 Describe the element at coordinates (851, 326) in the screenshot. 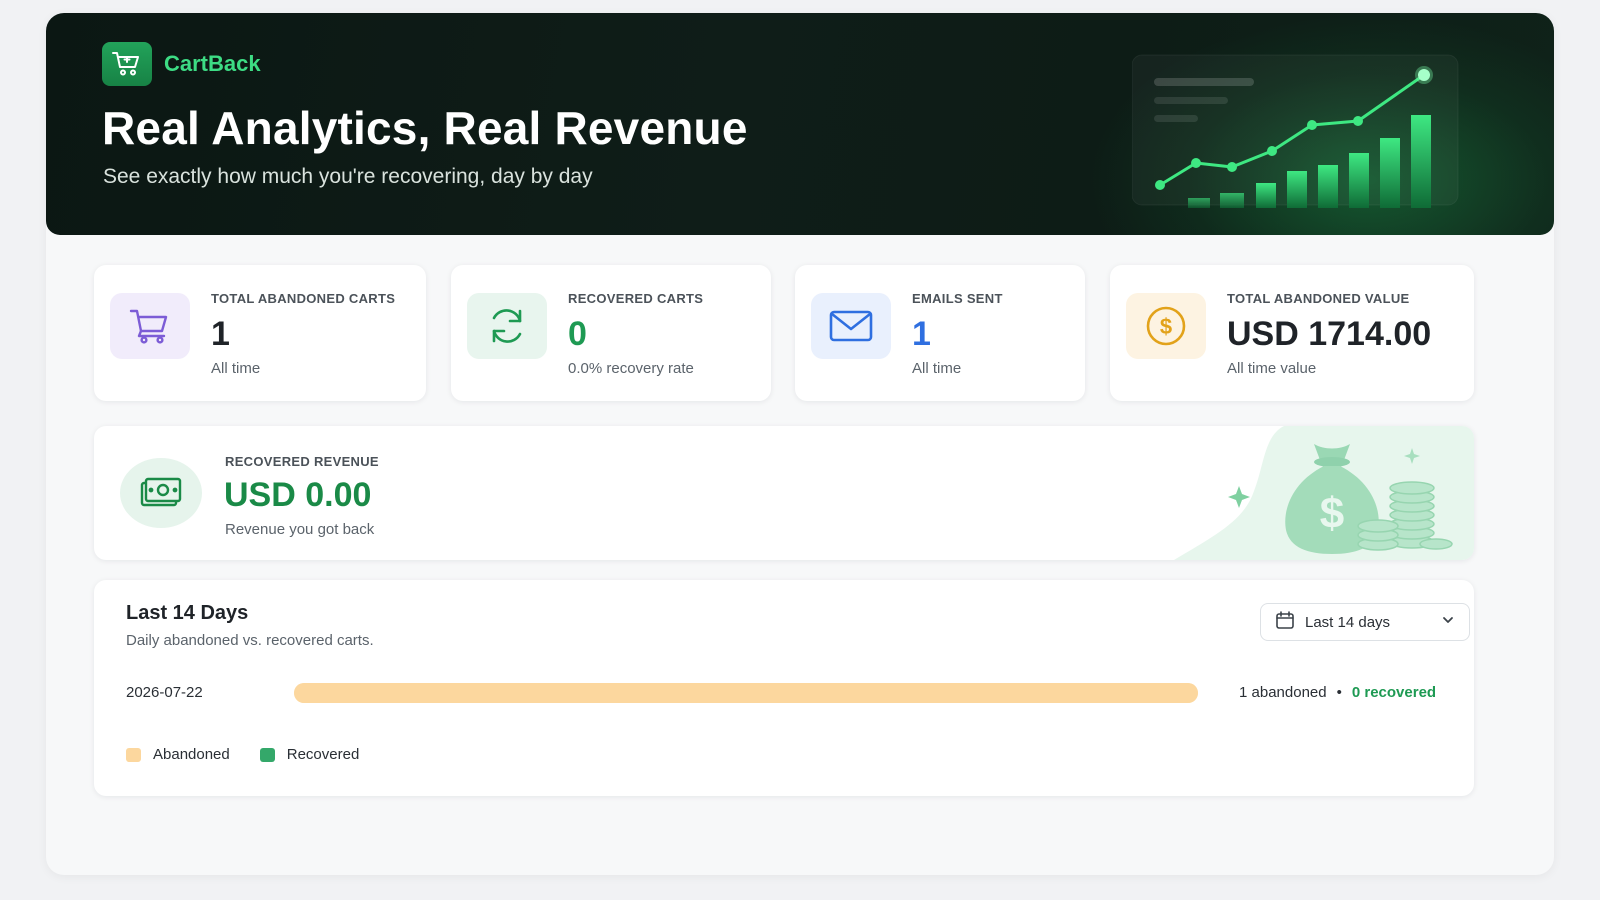

I see `mail-icon` at that location.